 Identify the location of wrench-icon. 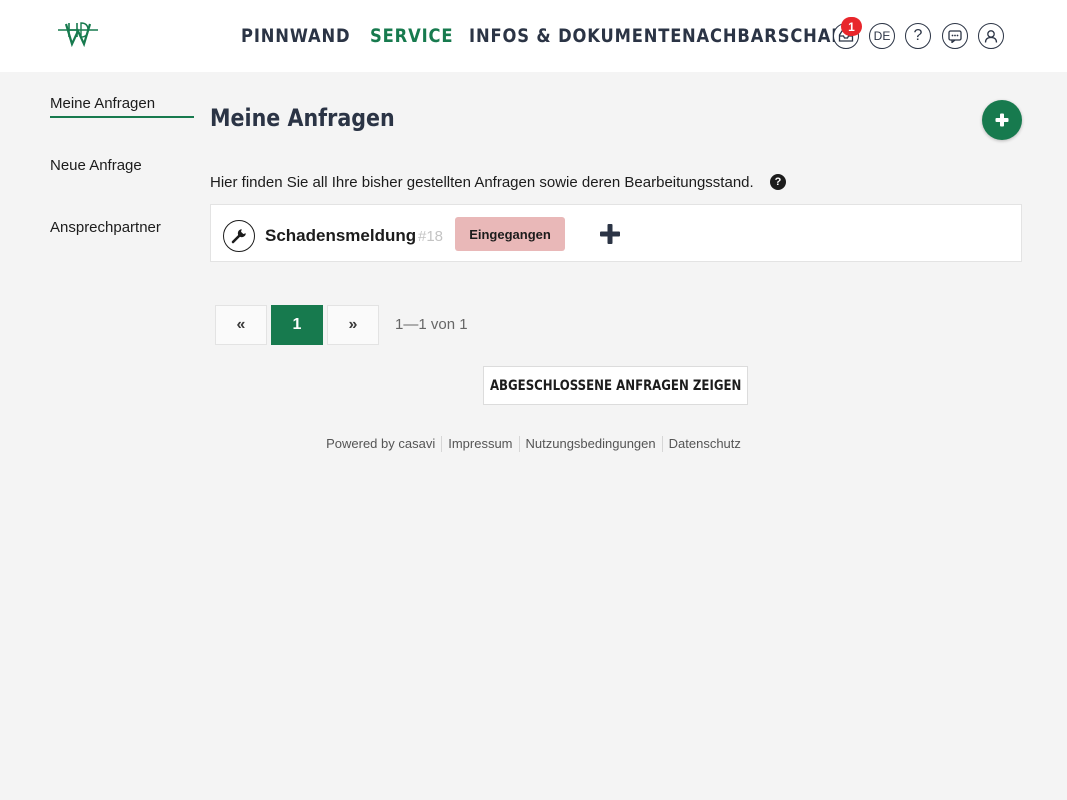
(239, 236).